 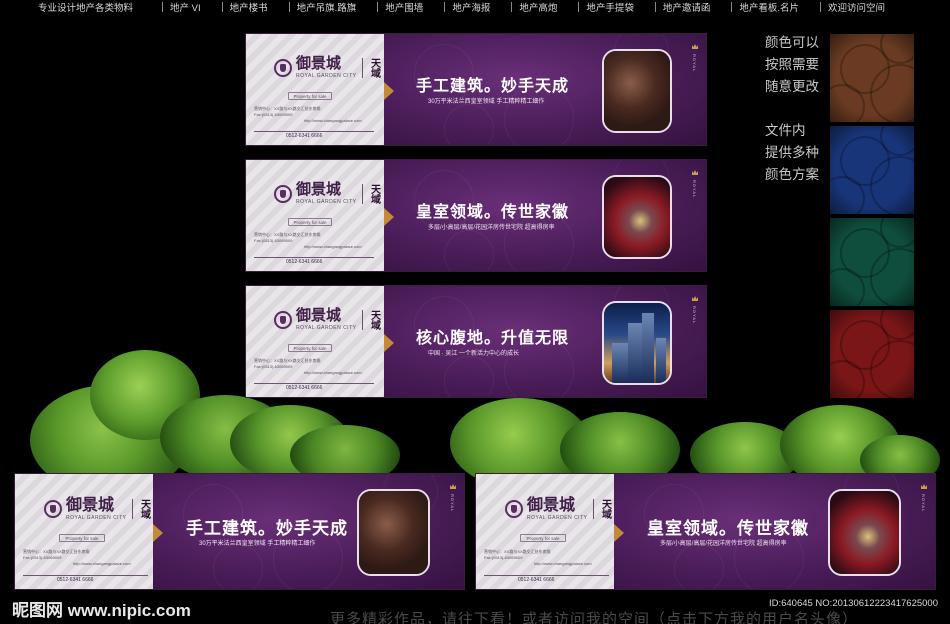 I want to click on nav-item: 专业设计地产各类物料, so click(x=66, y=7).